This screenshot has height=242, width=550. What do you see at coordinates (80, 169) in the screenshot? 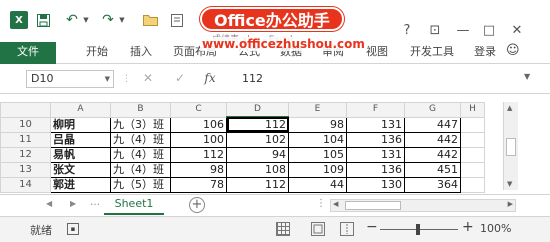
I see `cell-name: 张文` at bounding box center [80, 169].